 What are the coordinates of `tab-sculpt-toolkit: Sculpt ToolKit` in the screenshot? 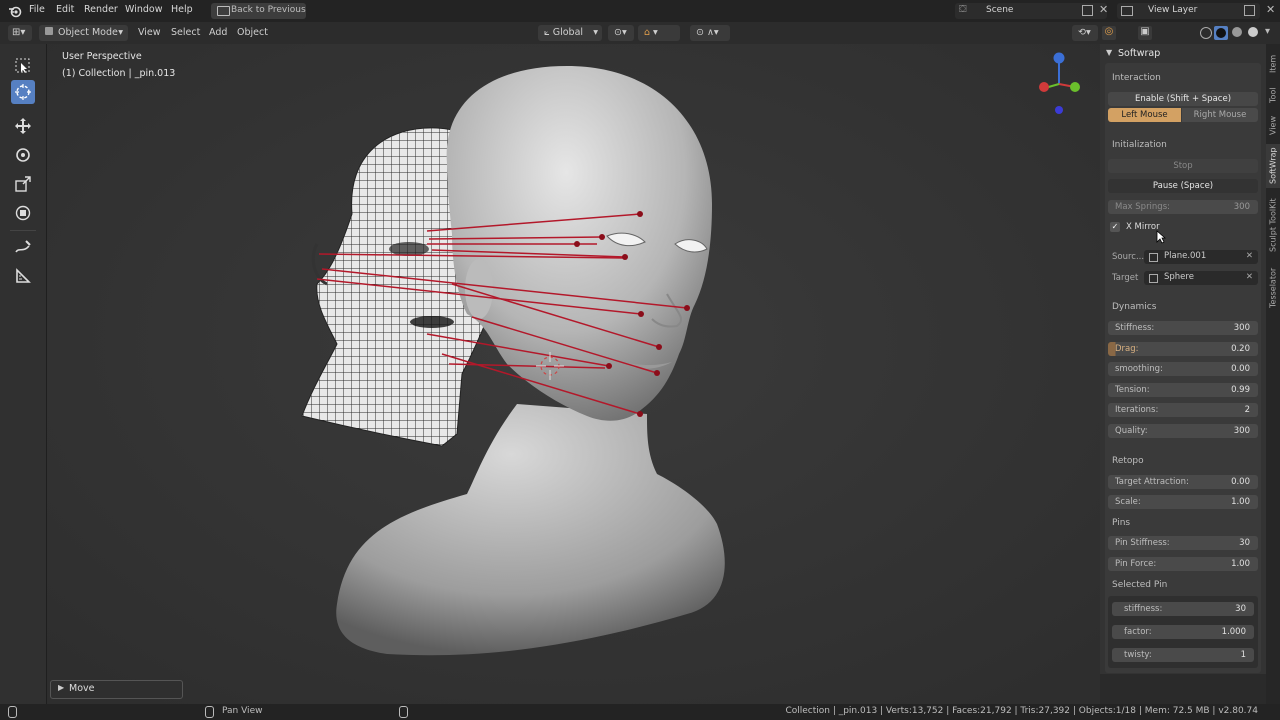 It's located at (1273, 225).